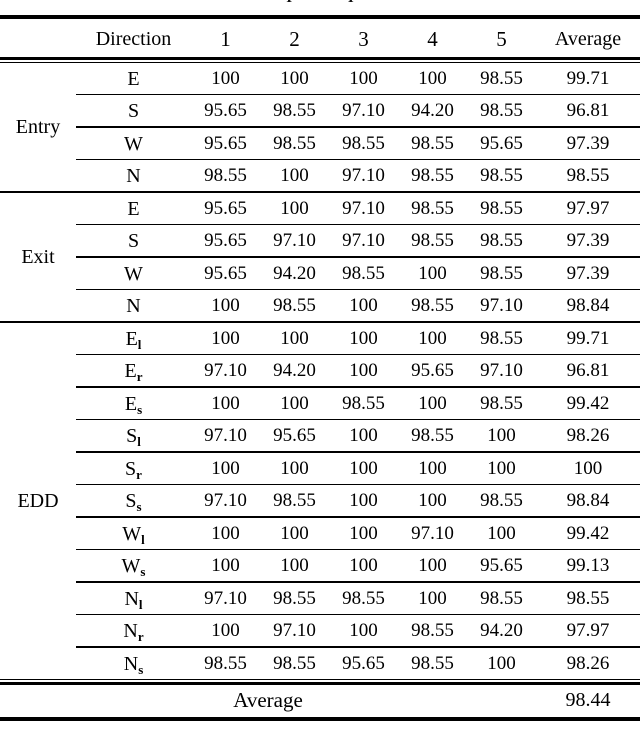 The width and height of the screenshot is (640, 731). Describe the element at coordinates (38, 127) in the screenshot. I see `row-group-label-entry: Entry` at that location.